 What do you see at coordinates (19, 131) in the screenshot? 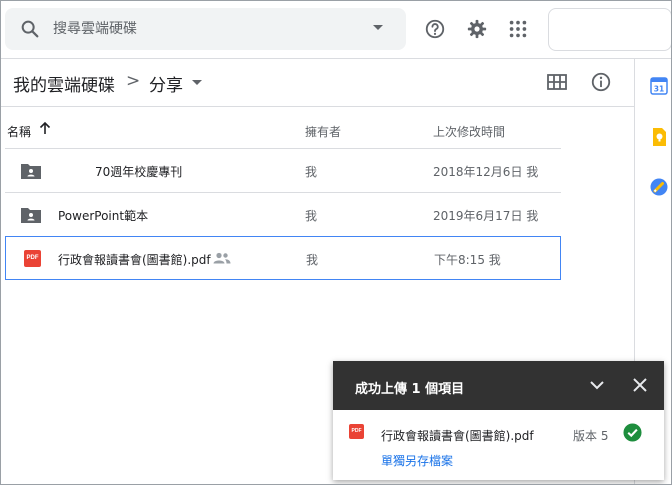
I see `column-header-name: 名稱` at bounding box center [19, 131].